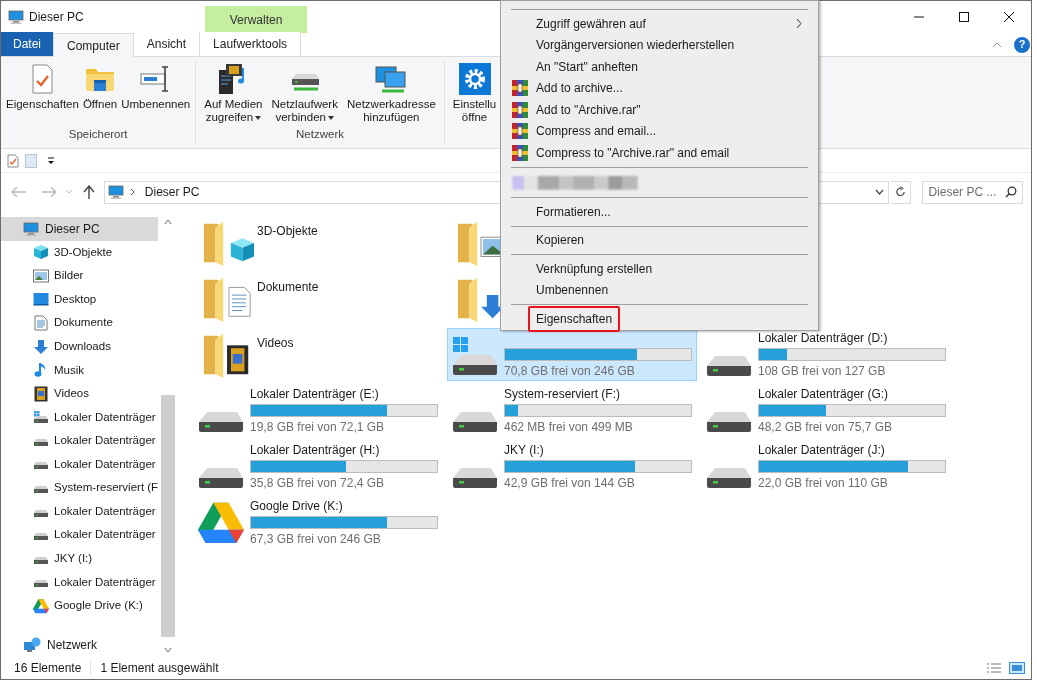  I want to click on forward-arrow-icon, so click(48, 192).